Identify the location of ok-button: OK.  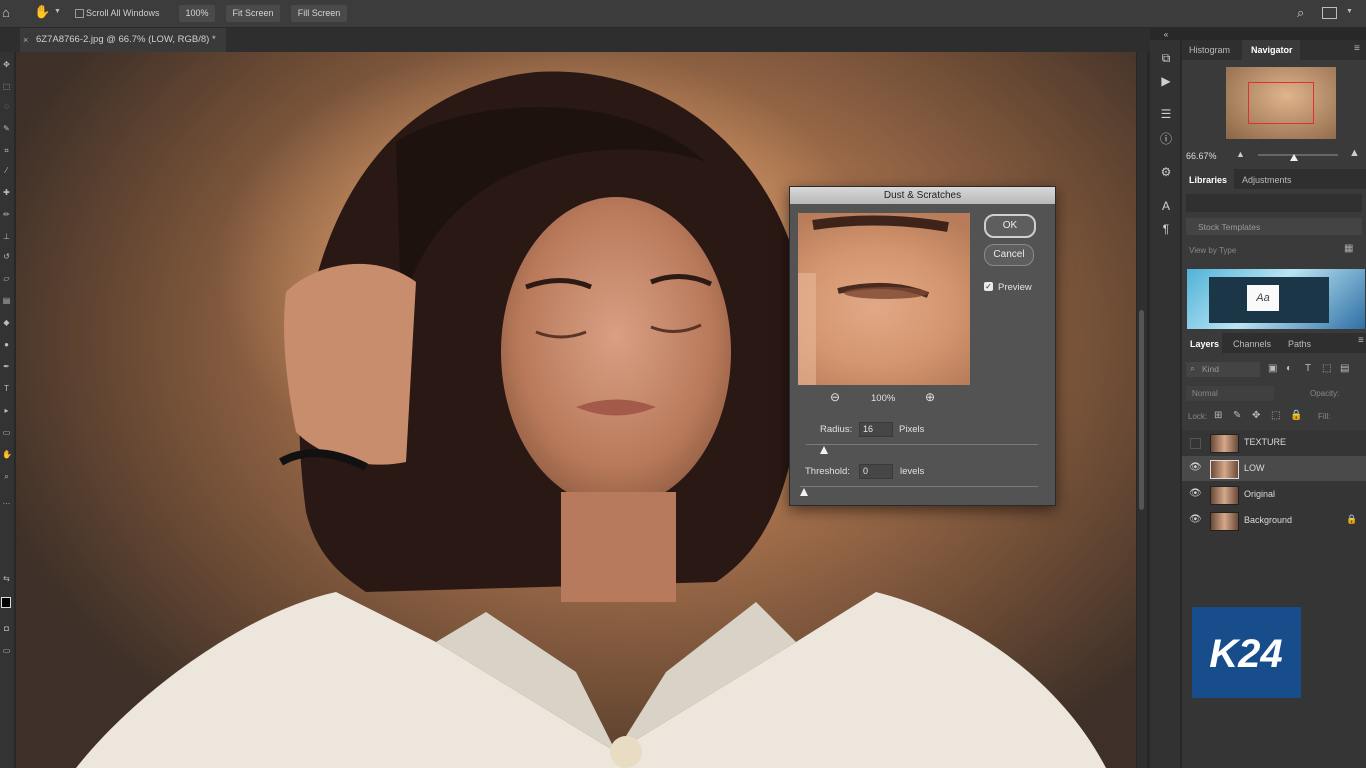
(1010, 226).